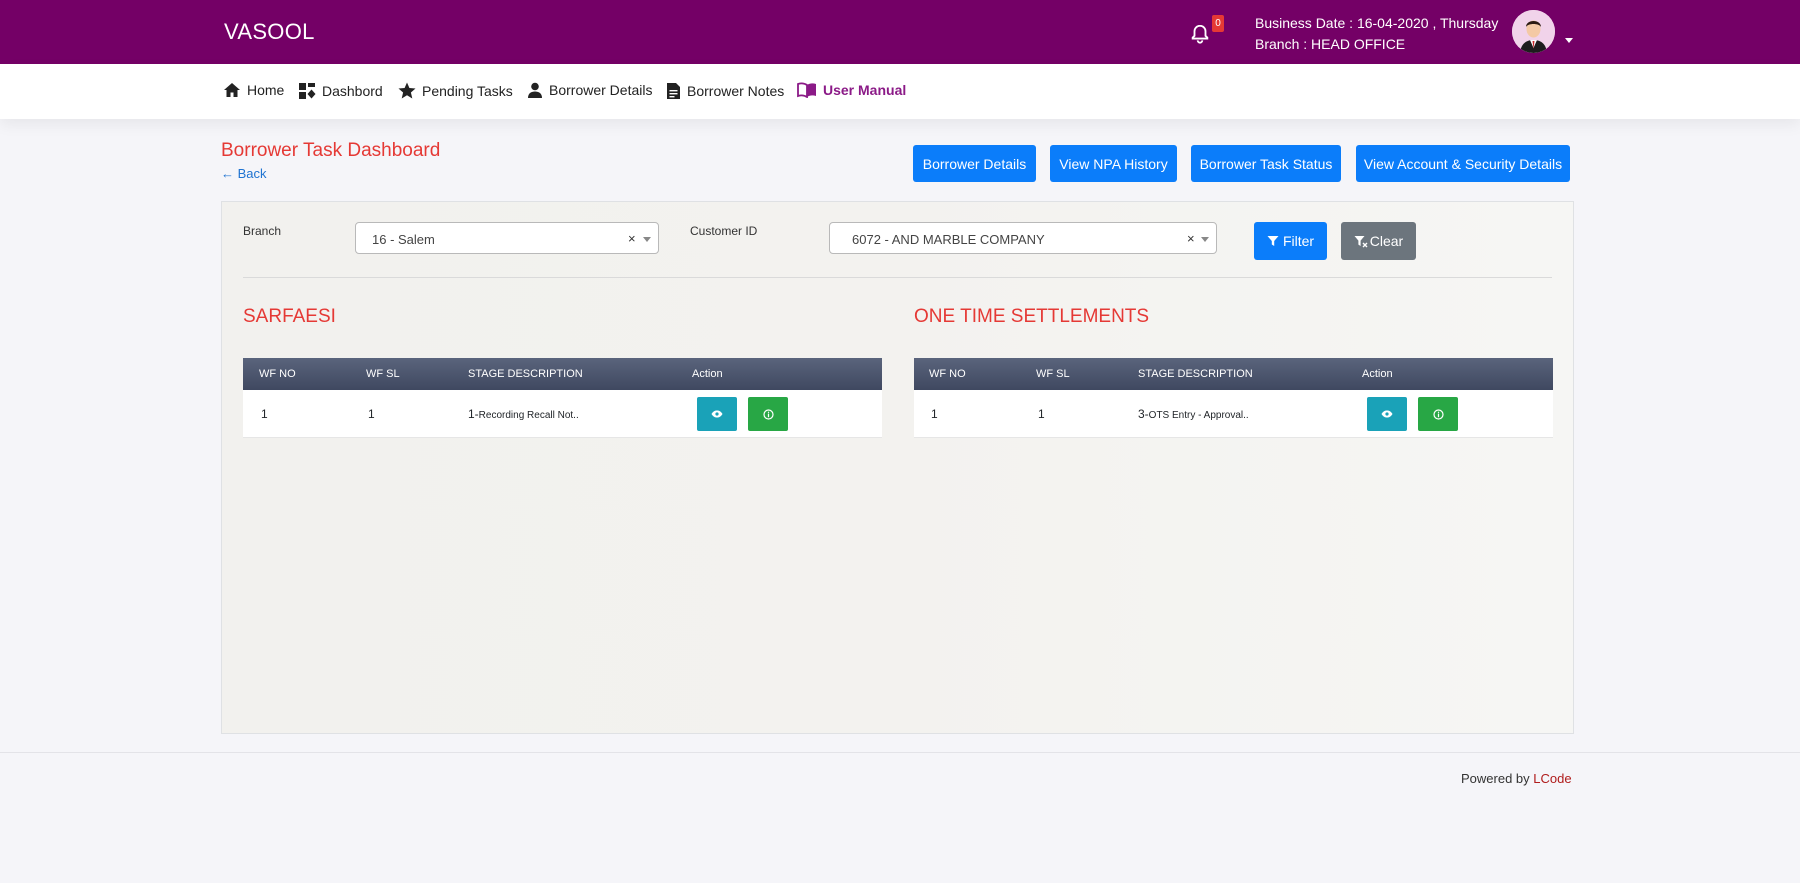 The width and height of the screenshot is (1800, 883). Describe the element at coordinates (232, 90) in the screenshot. I see `home-icon` at that location.